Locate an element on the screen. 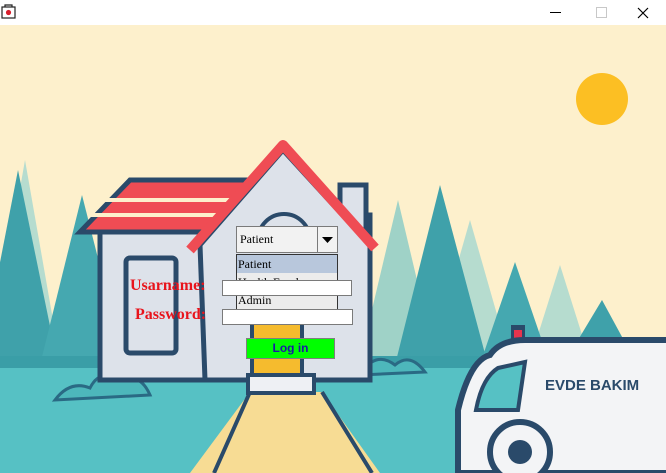 Image resolution: width=666 pixels, height=473 pixels. chevron-down-icon is located at coordinates (327, 239).